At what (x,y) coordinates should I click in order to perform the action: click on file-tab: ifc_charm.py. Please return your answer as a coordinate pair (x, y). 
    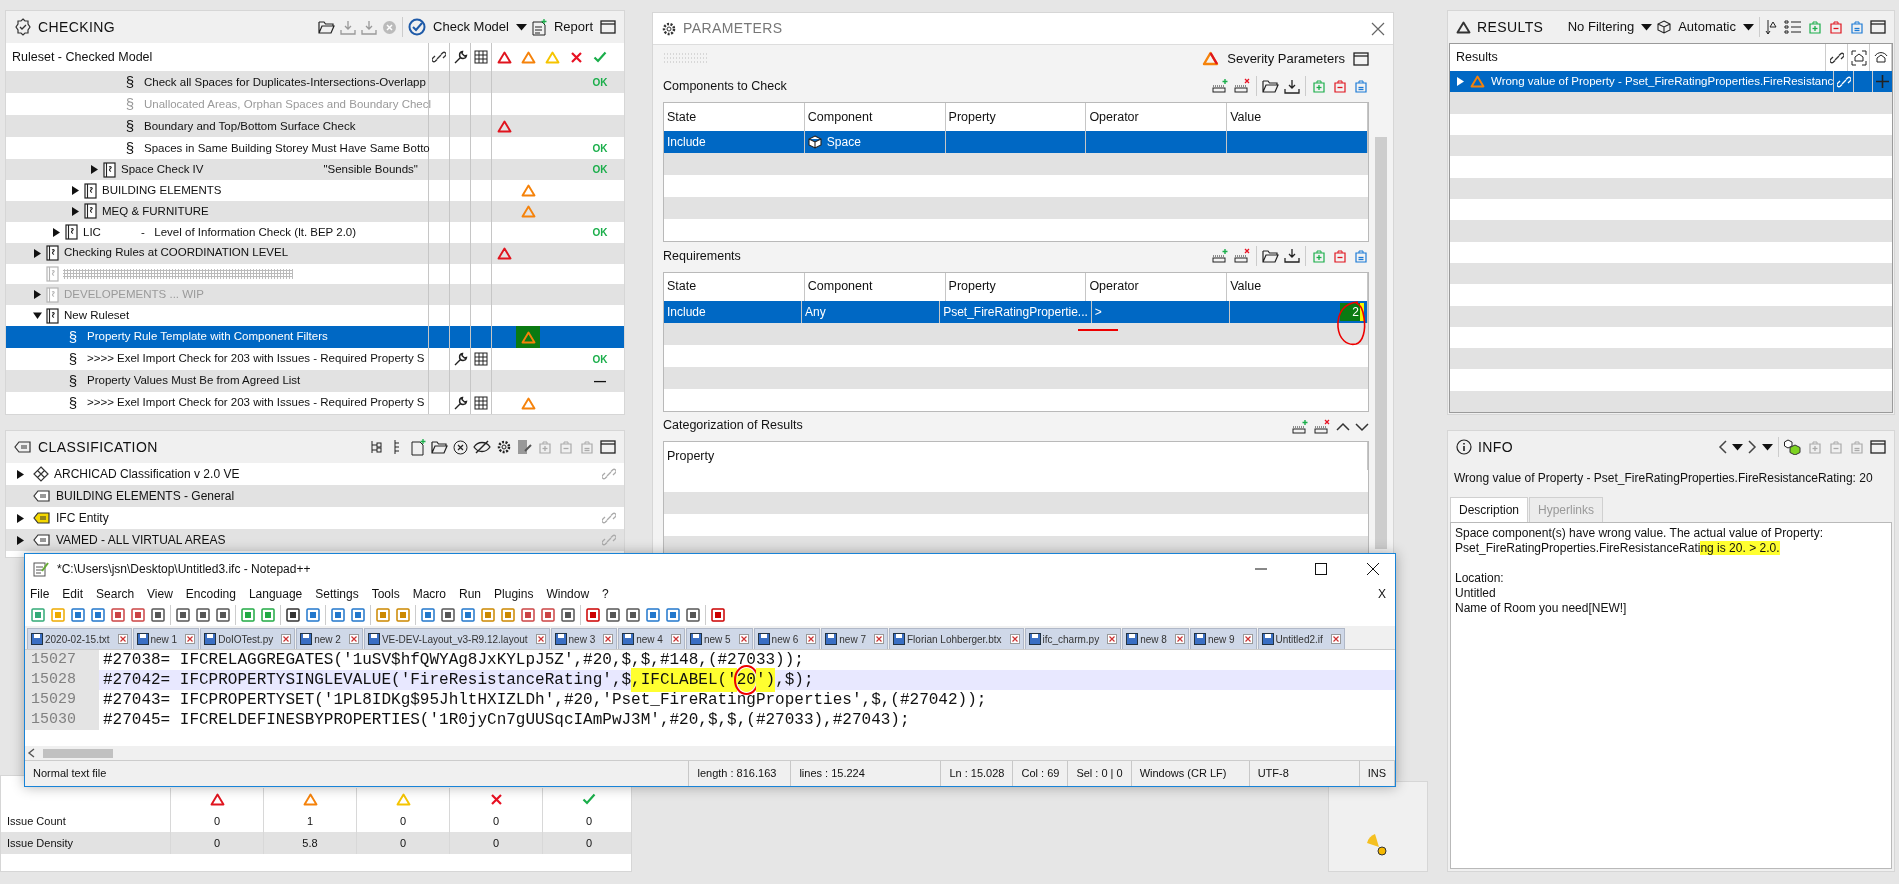
    Looking at the image, I should click on (1073, 638).